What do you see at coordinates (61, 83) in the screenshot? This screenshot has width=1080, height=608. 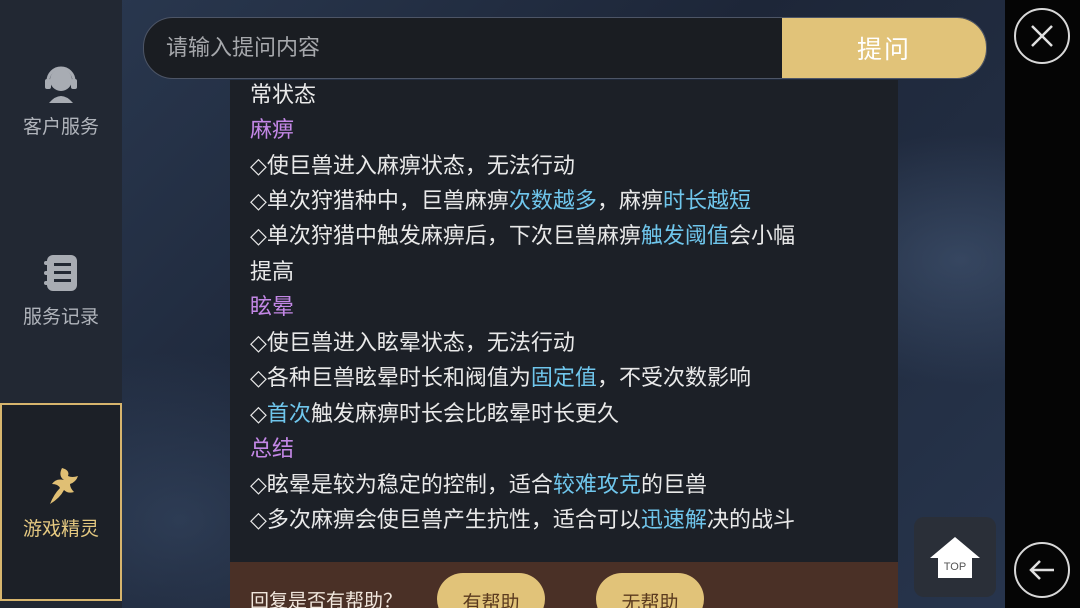 I see `customer-service-icon` at bounding box center [61, 83].